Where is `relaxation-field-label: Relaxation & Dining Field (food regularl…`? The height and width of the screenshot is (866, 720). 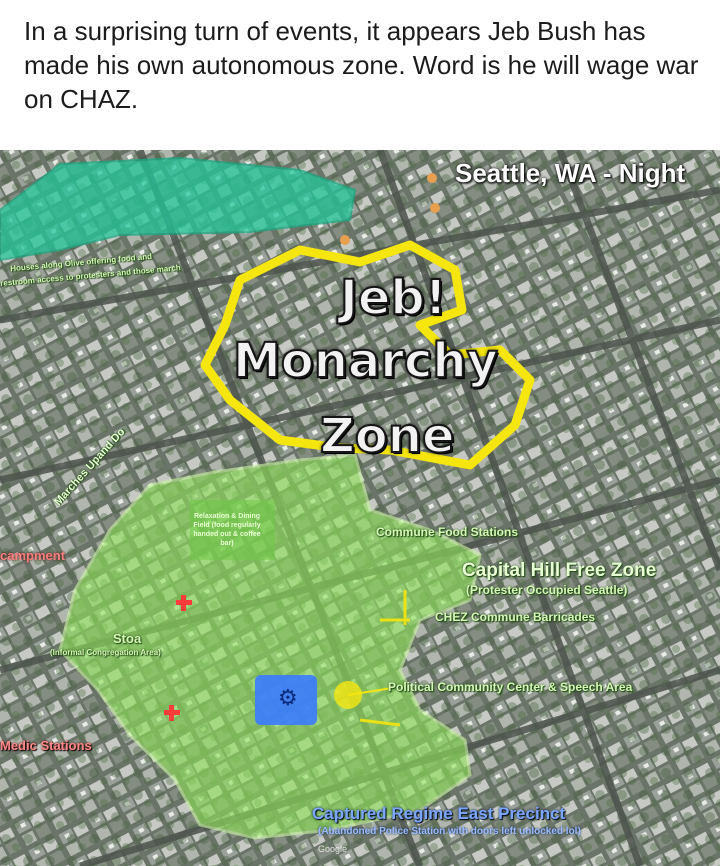 relaxation-field-label: Relaxation & Dining Field (food regularl… is located at coordinates (227, 530).